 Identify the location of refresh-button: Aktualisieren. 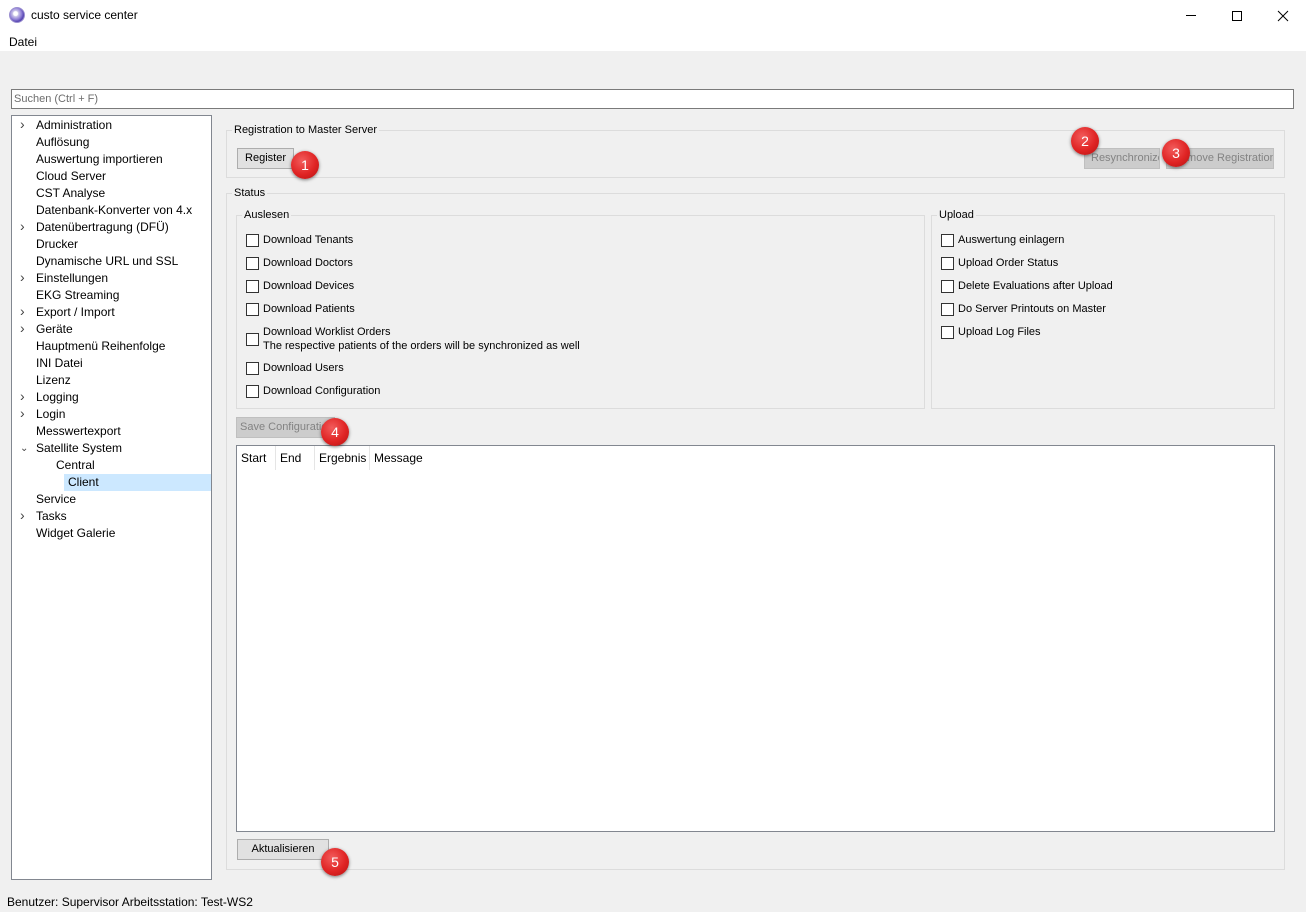
(283, 849).